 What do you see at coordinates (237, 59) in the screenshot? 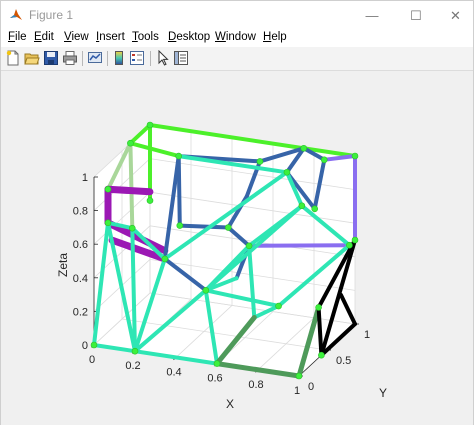
I see `toolbar` at bounding box center [237, 59].